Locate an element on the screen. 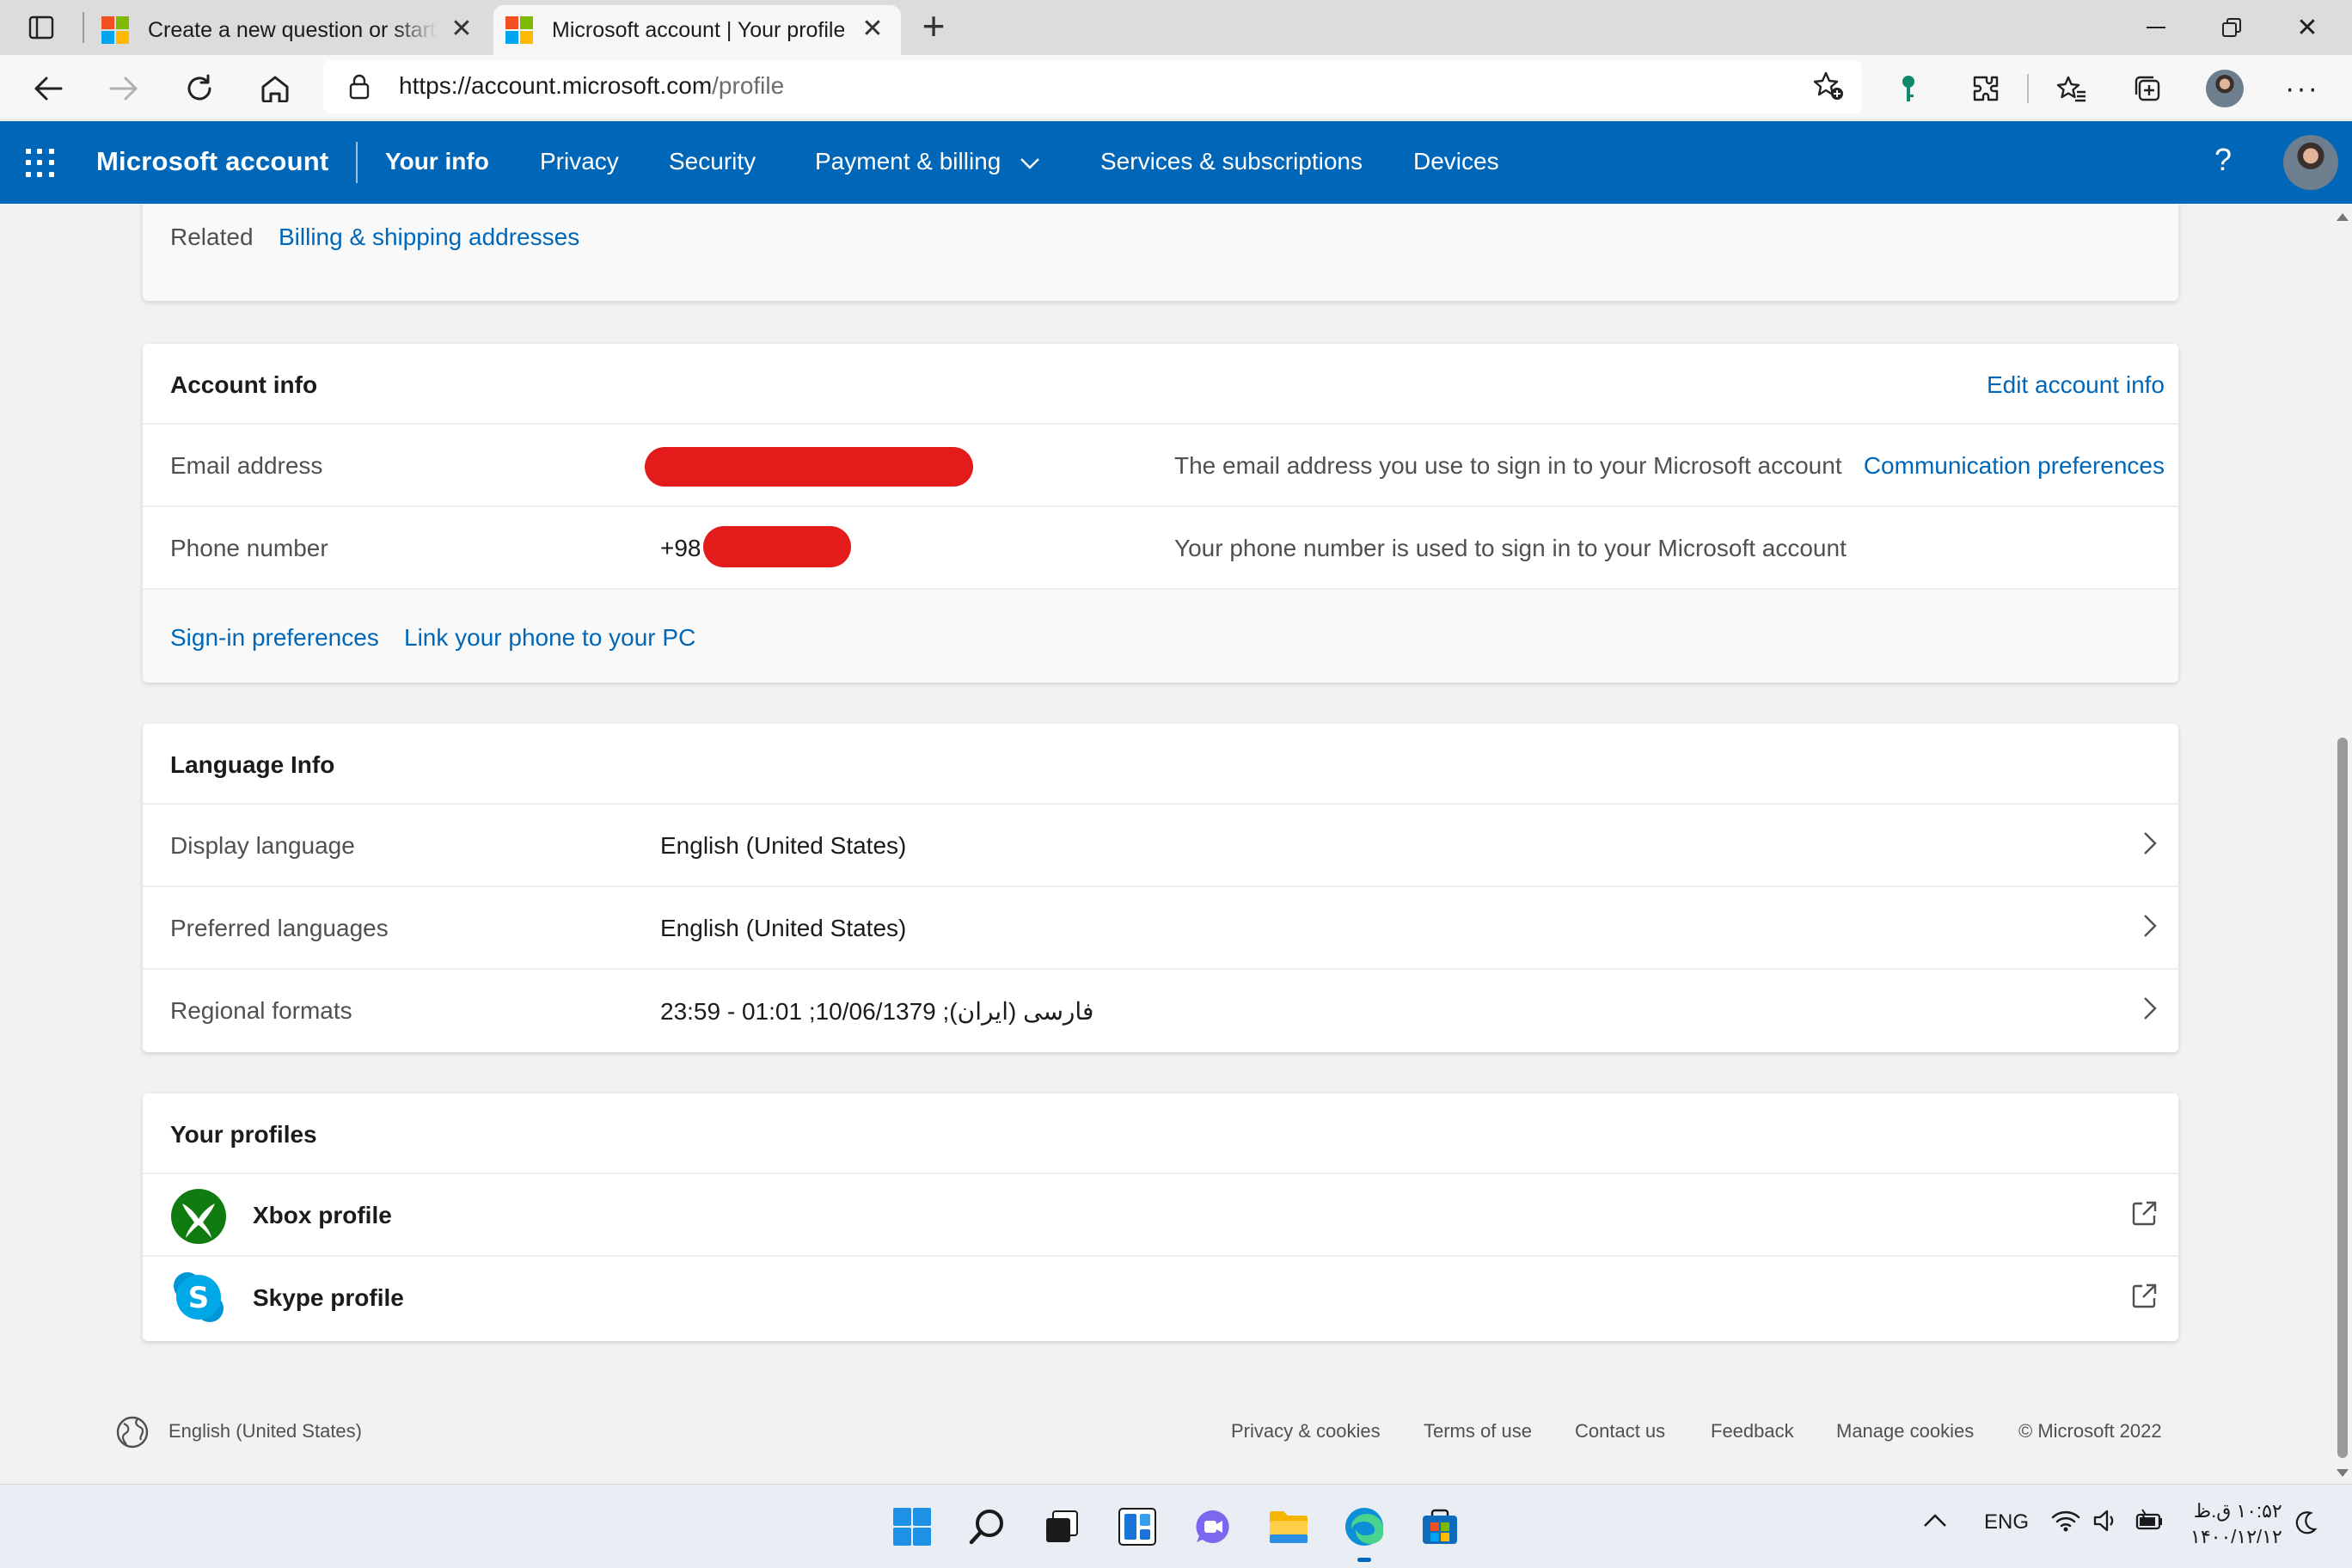 Image resolution: width=2352 pixels, height=1568 pixels. close-window-icon: ✕ is located at coordinates (2307, 27).